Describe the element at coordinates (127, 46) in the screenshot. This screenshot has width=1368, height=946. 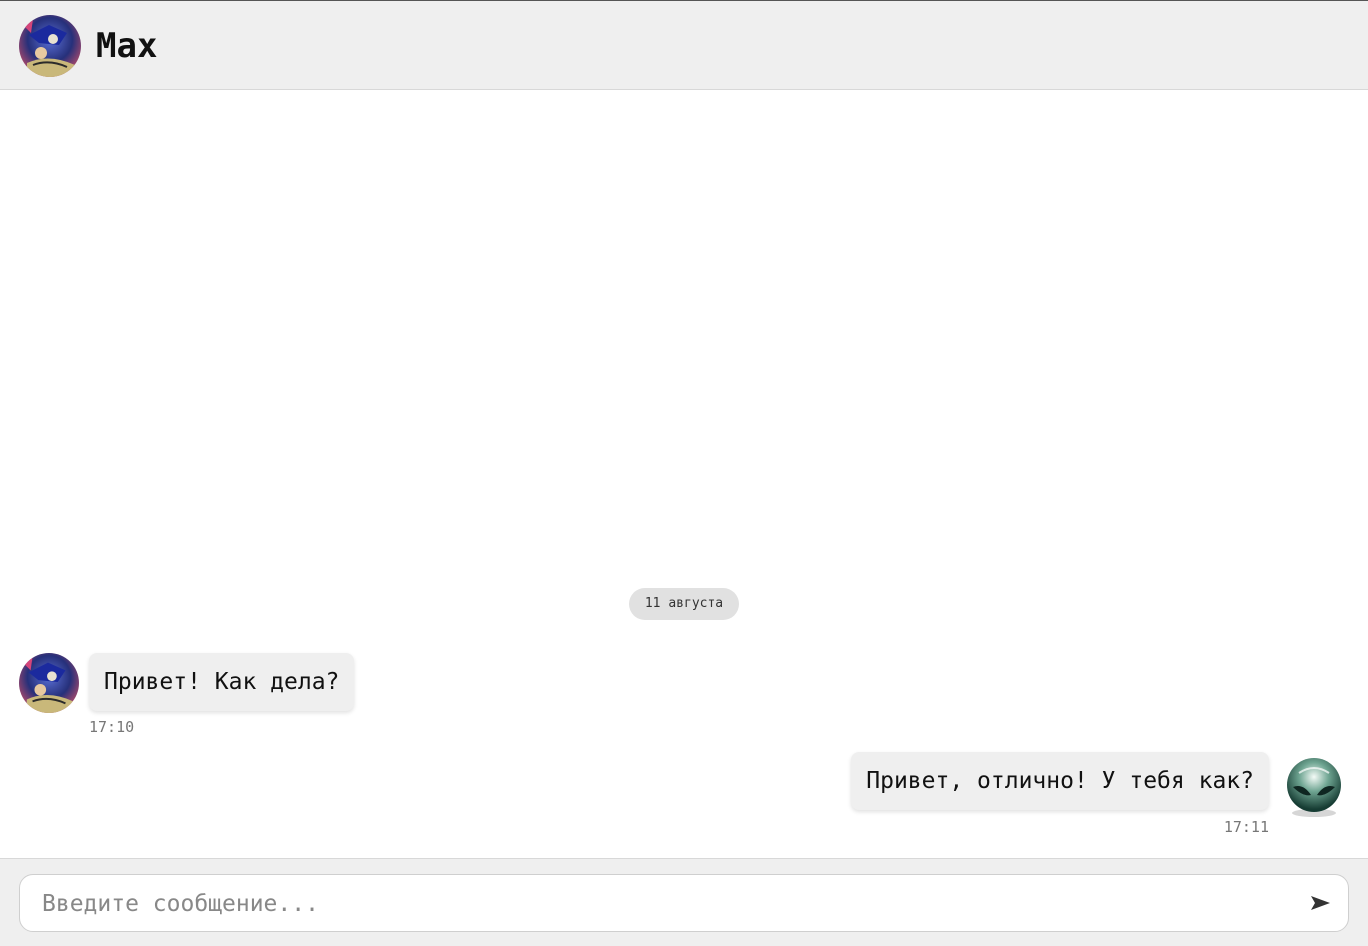
I see `contact-name: Max` at that location.